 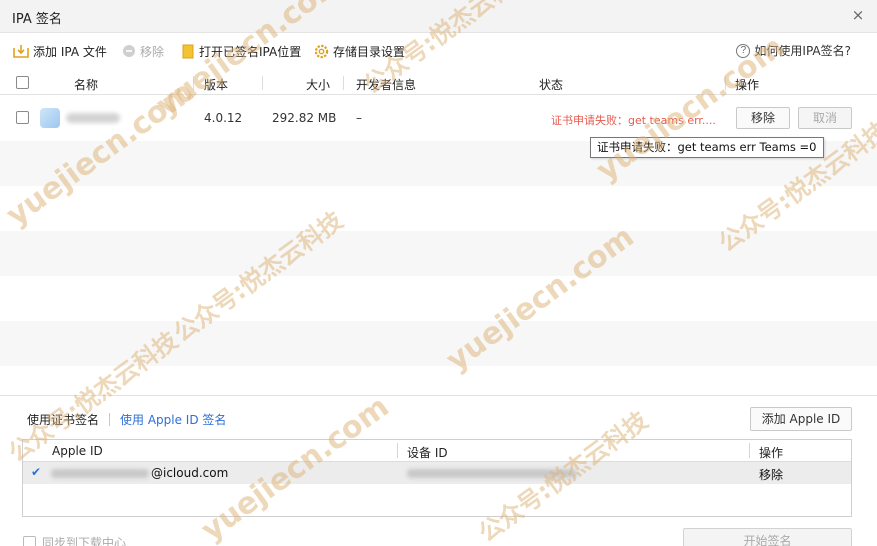 I want to click on file-table-header: 名称 版本 大小 开发者信息 状态 操作, so click(x=438, y=83).